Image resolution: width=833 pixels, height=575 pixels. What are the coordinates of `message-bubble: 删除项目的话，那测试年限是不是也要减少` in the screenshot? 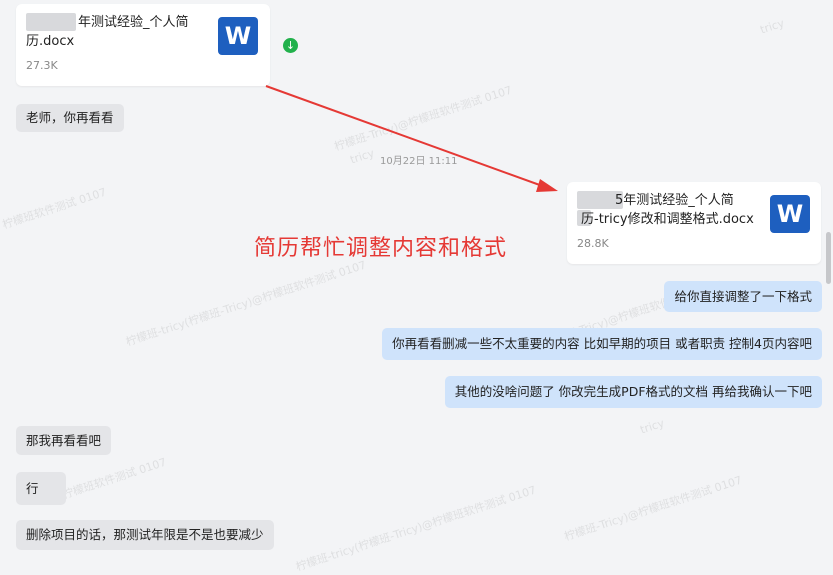 It's located at (145, 535).